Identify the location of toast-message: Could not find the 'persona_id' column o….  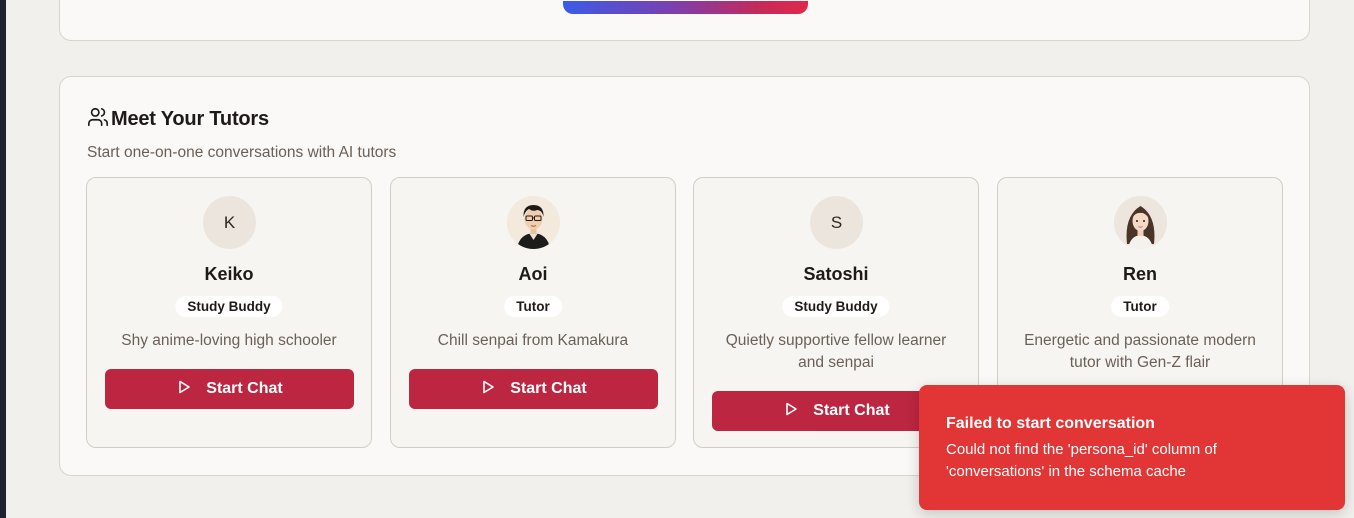
(1081, 460).